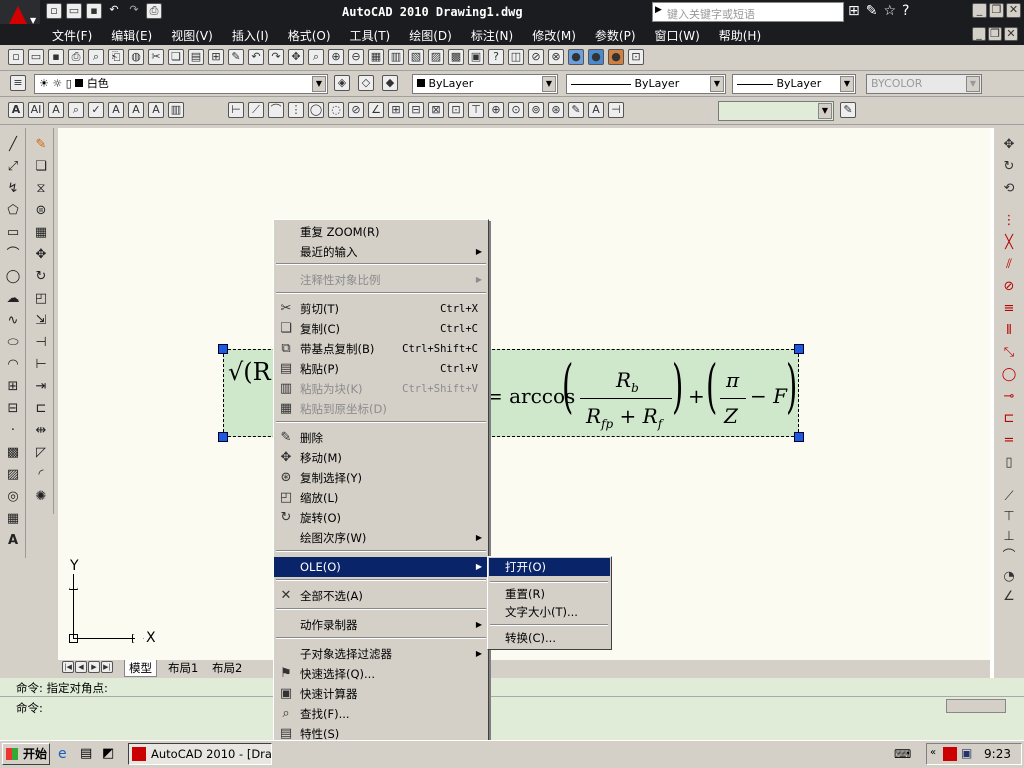 This screenshot has width=1024, height=768. Describe the element at coordinates (1009, 331) in the screenshot. I see `snap-extension-icon: ⫴` at that location.